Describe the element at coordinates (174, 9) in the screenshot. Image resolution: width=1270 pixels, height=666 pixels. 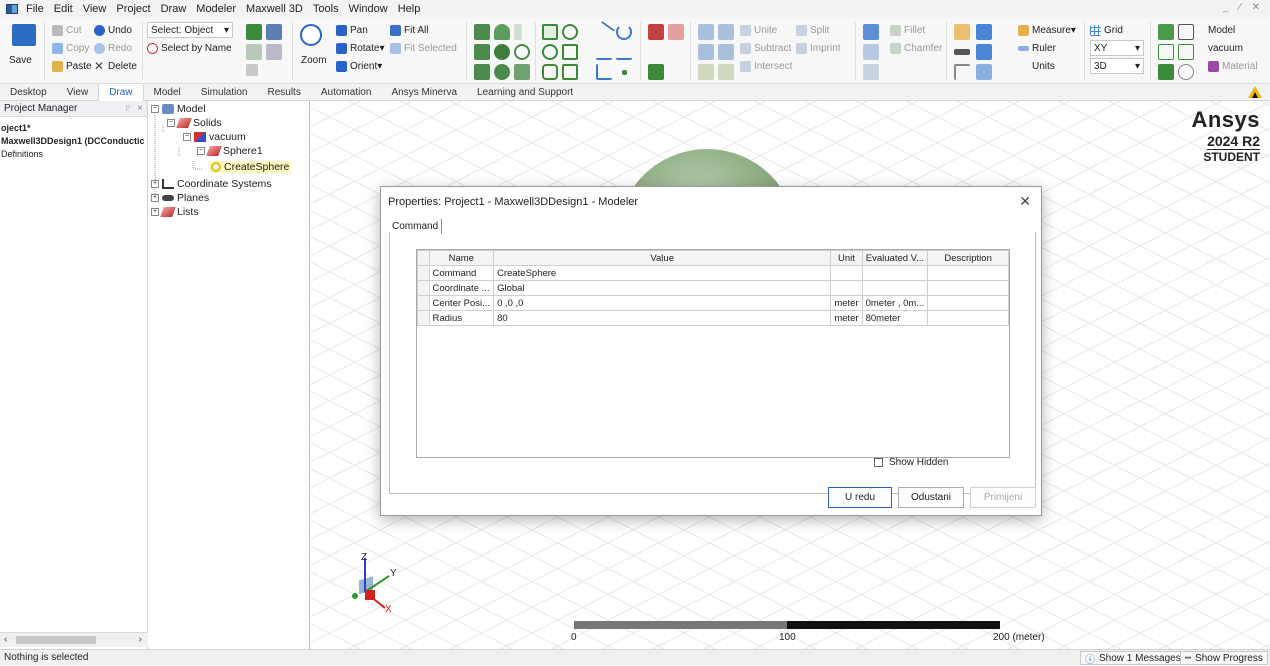
I see `menu-draw: Draw` at that location.